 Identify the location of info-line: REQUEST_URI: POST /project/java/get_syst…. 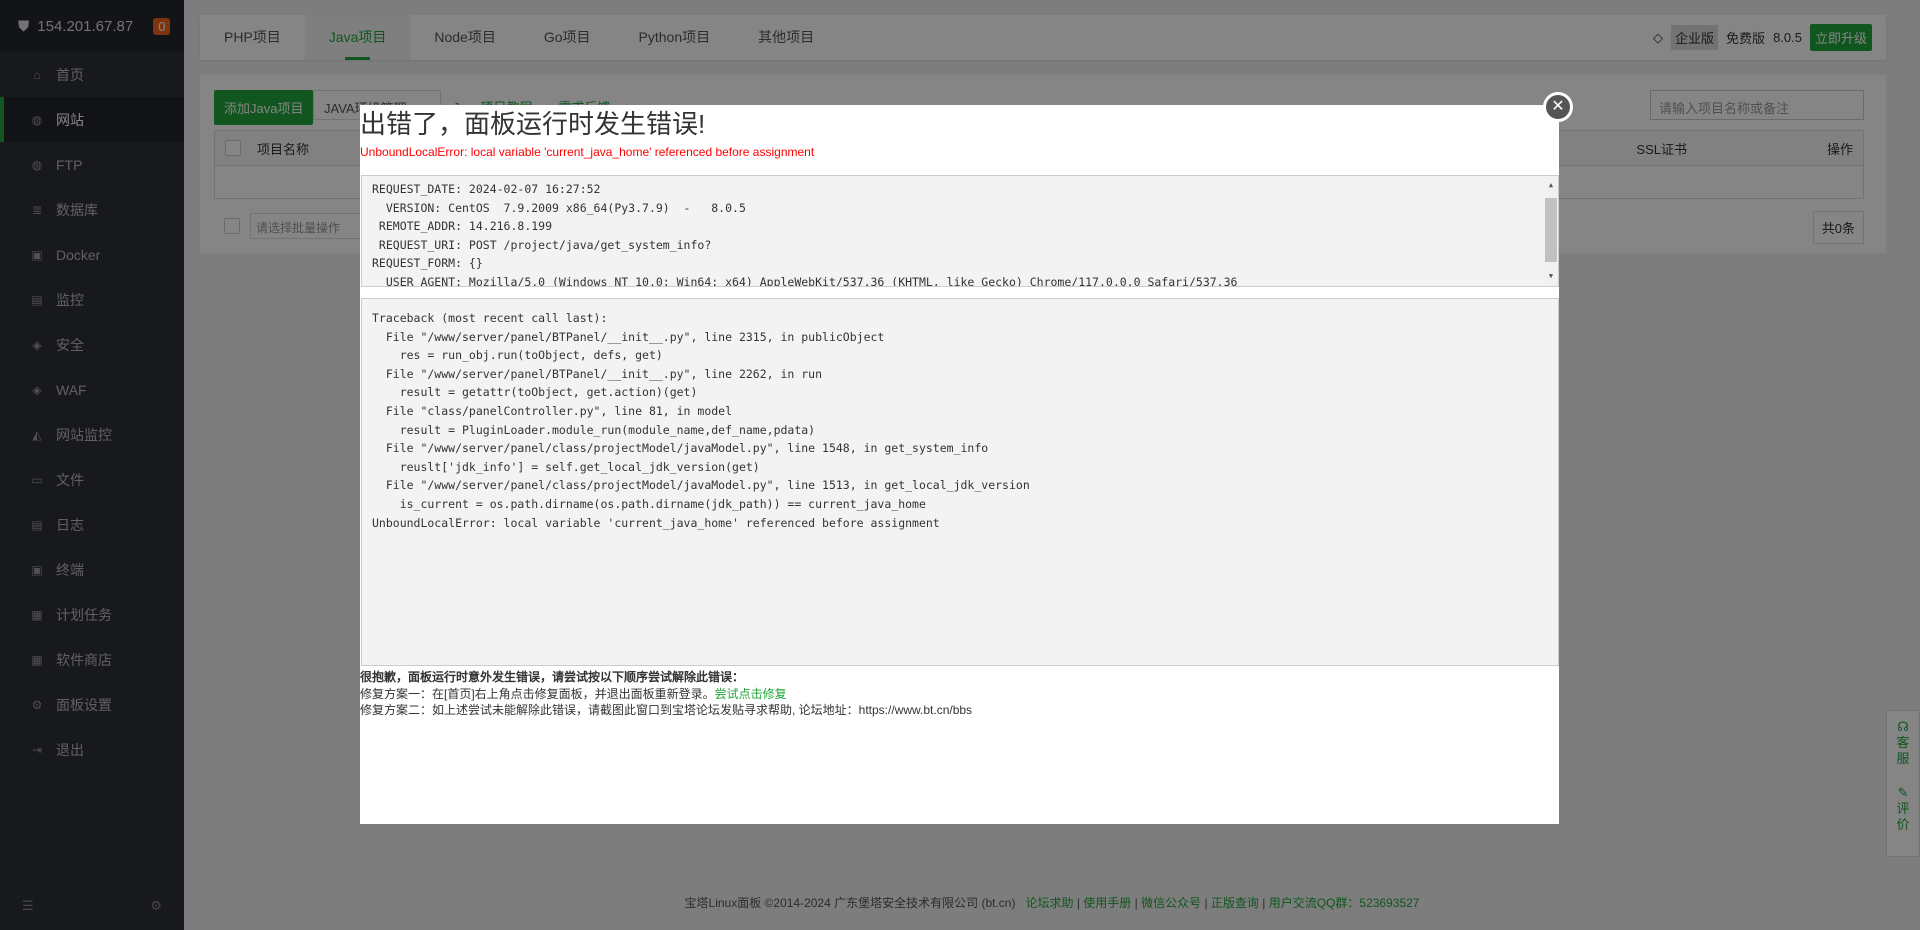
(542, 244).